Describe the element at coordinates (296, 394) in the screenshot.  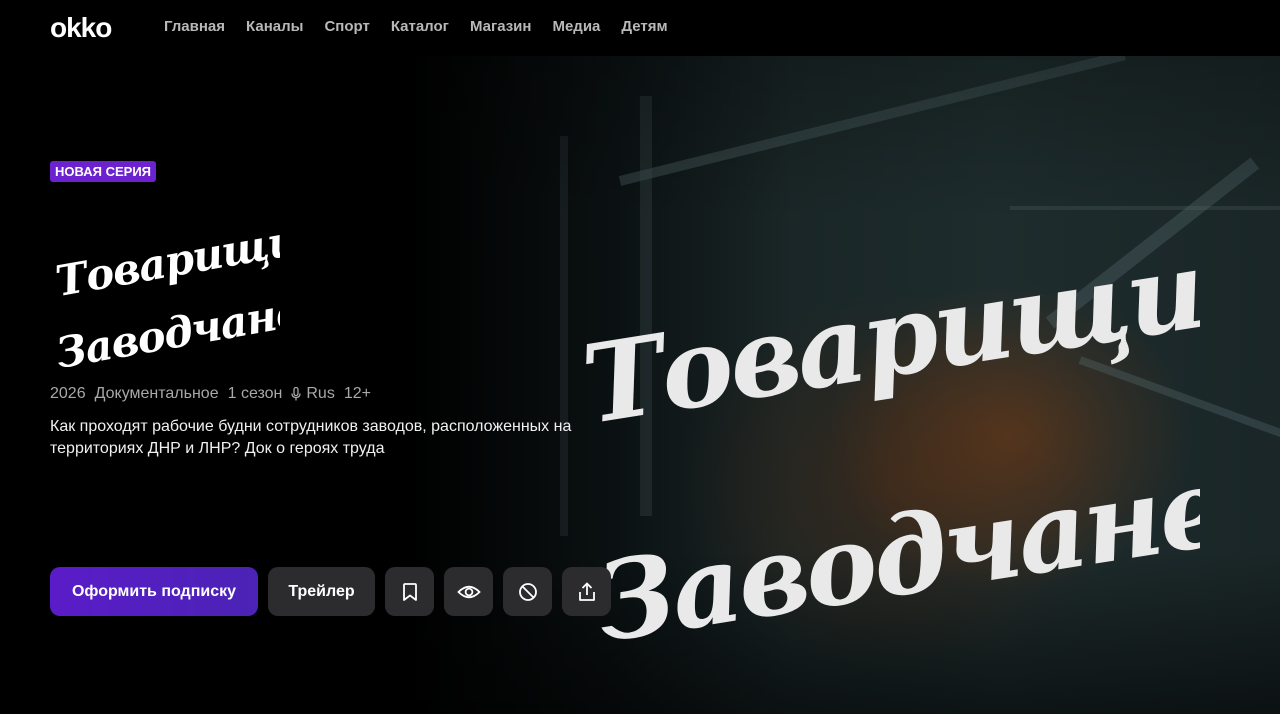
I see `microphone-icon` at that location.